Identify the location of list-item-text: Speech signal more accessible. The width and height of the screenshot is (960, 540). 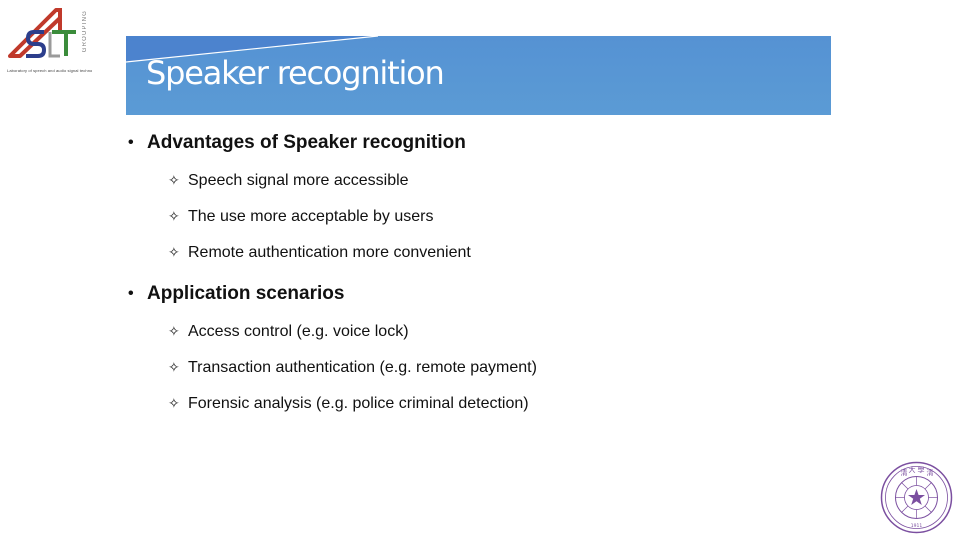
(298, 180).